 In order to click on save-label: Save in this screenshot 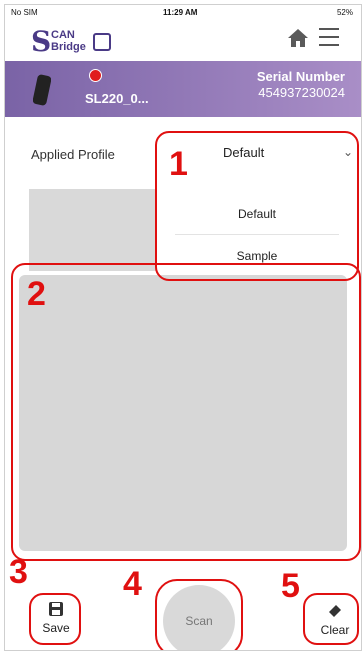, I will do `click(56, 628)`.